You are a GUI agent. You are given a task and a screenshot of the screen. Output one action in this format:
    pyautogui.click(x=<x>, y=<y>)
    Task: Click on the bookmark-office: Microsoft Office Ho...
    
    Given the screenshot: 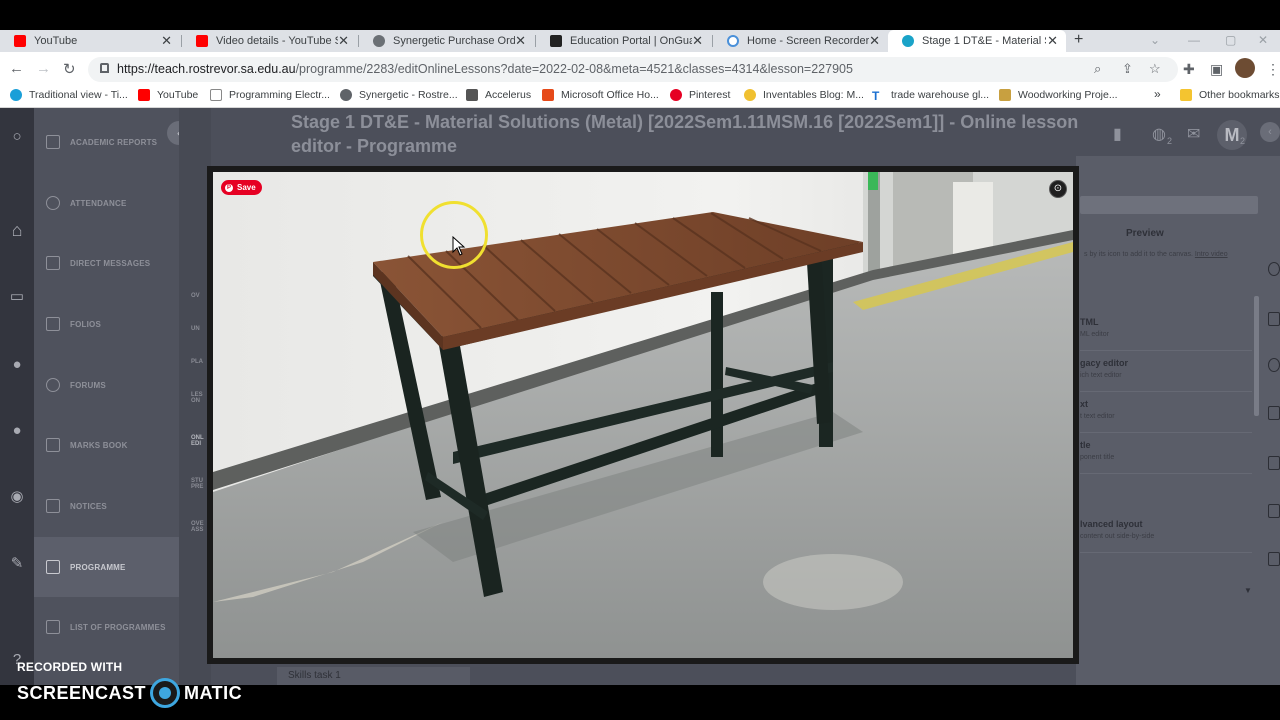 What is the action you would take?
    pyautogui.click(x=600, y=95)
    